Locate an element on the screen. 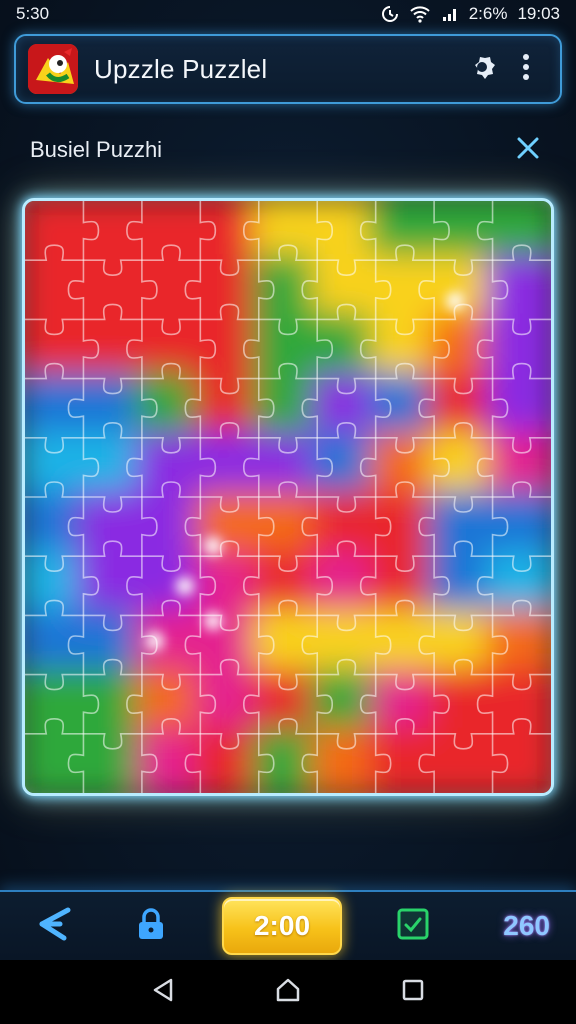 The height and width of the screenshot is (1024, 576). lock-icon is located at coordinates (151, 926).